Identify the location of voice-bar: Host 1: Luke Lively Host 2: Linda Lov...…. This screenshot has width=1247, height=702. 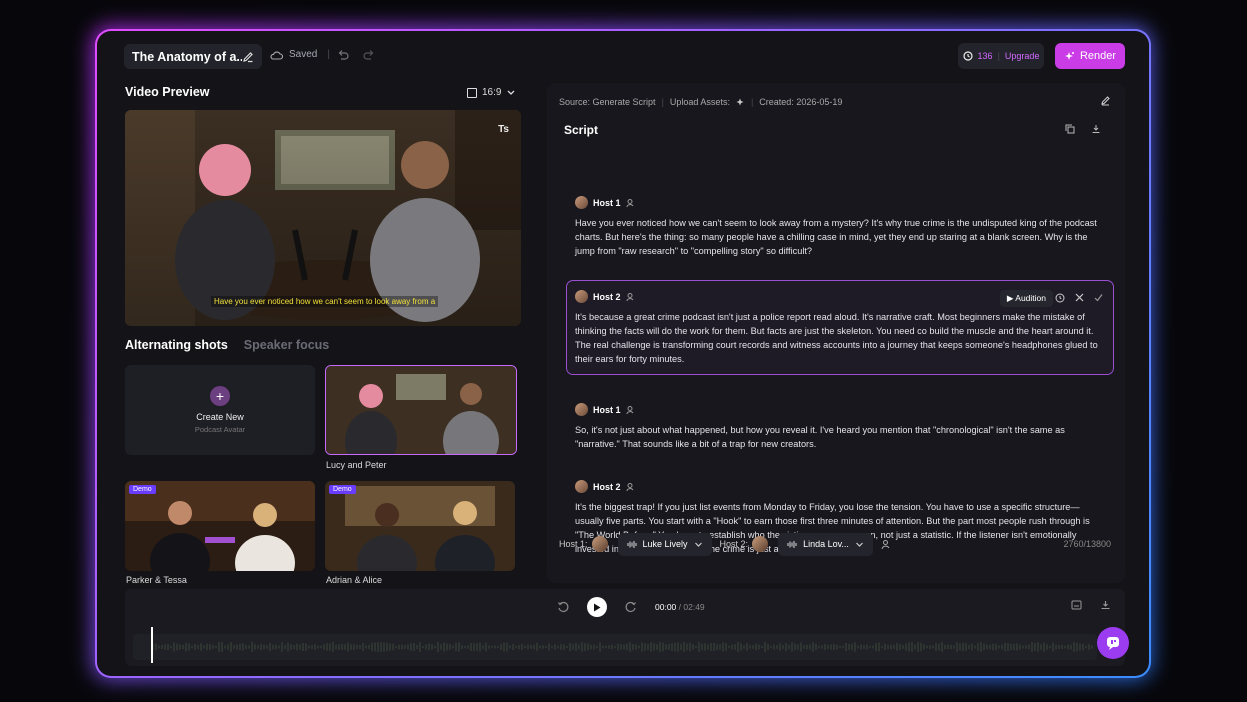
(835, 544).